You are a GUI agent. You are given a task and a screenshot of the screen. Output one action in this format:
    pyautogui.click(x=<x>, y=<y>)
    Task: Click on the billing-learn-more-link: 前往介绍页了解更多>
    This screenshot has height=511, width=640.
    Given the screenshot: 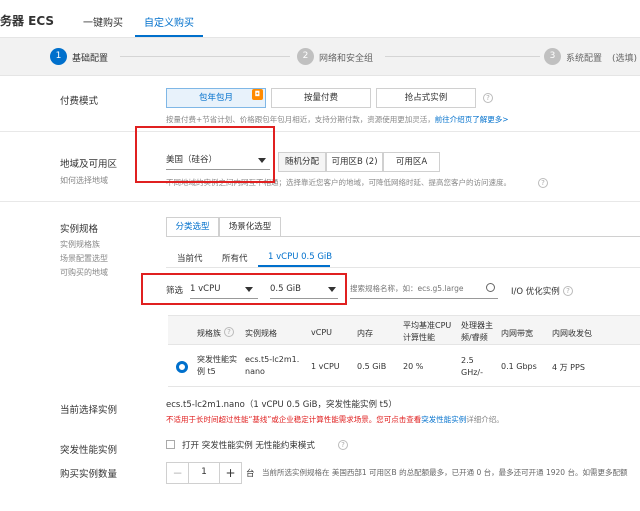 What is the action you would take?
    pyautogui.click(x=472, y=119)
    